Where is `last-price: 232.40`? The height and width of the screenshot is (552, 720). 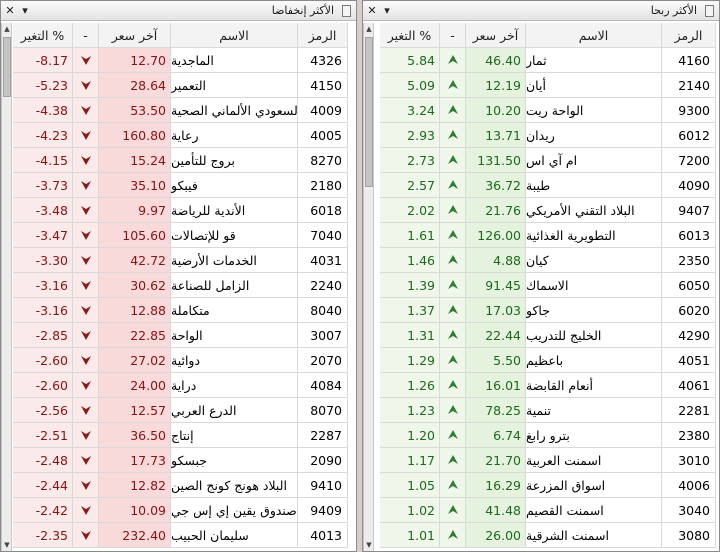
last-price: 232.40 is located at coordinates (135, 535).